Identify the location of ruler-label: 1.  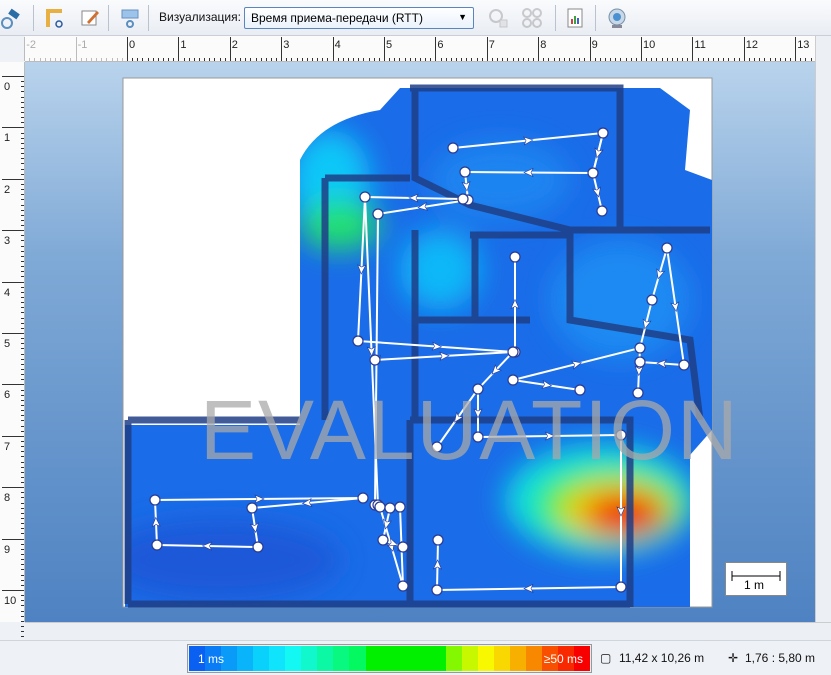
(7, 138).